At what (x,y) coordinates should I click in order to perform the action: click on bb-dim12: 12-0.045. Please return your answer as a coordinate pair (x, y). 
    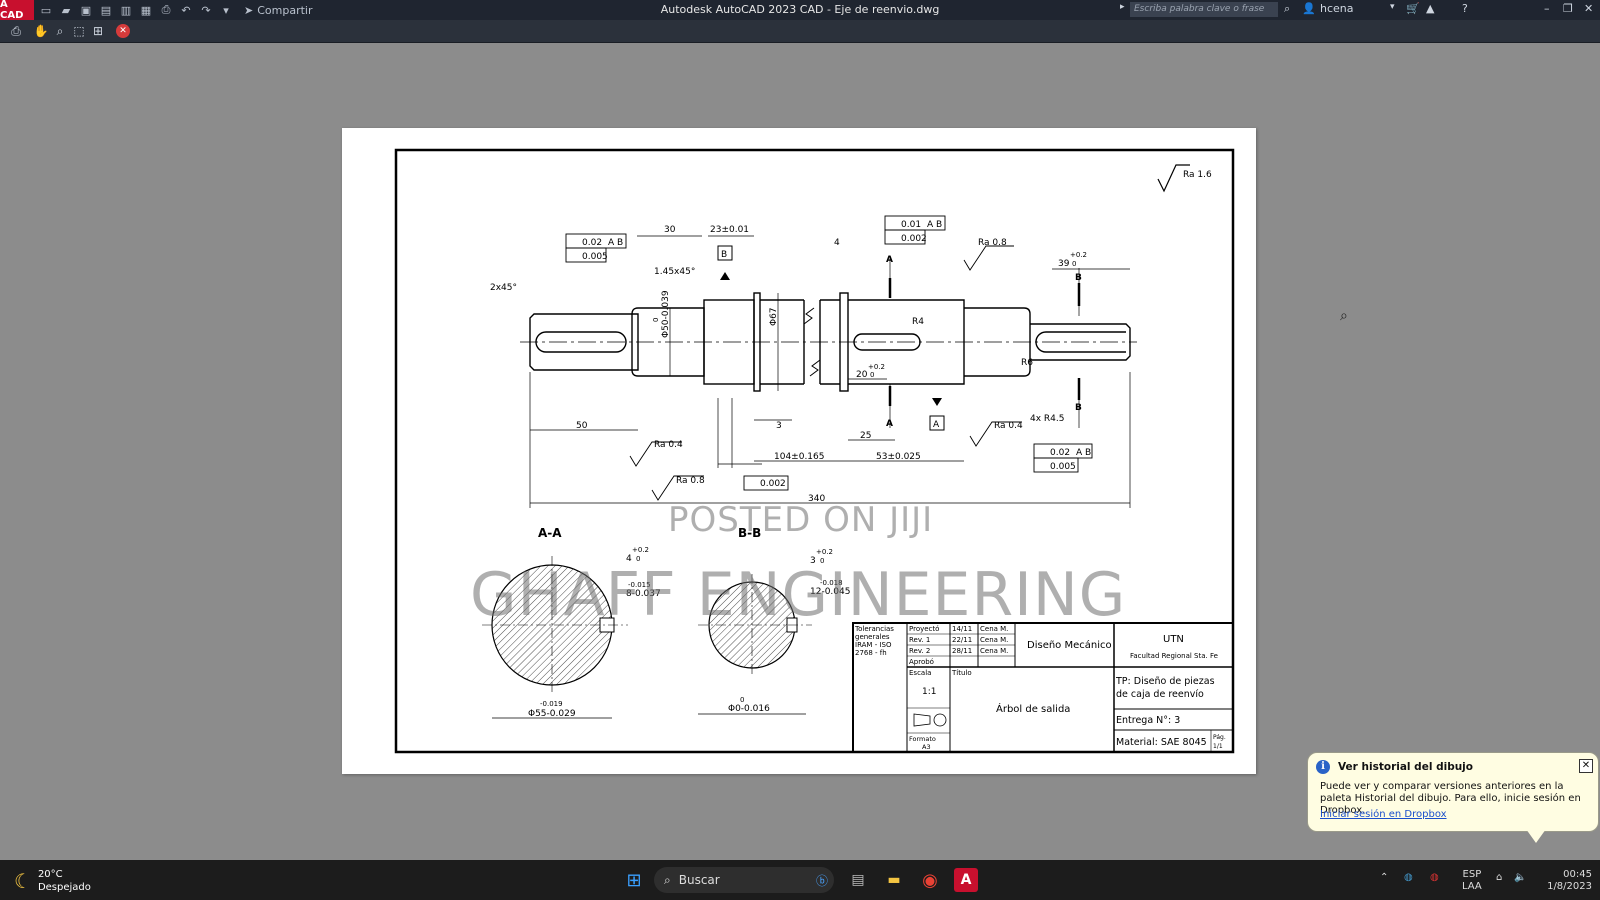
    Looking at the image, I should click on (830, 592).